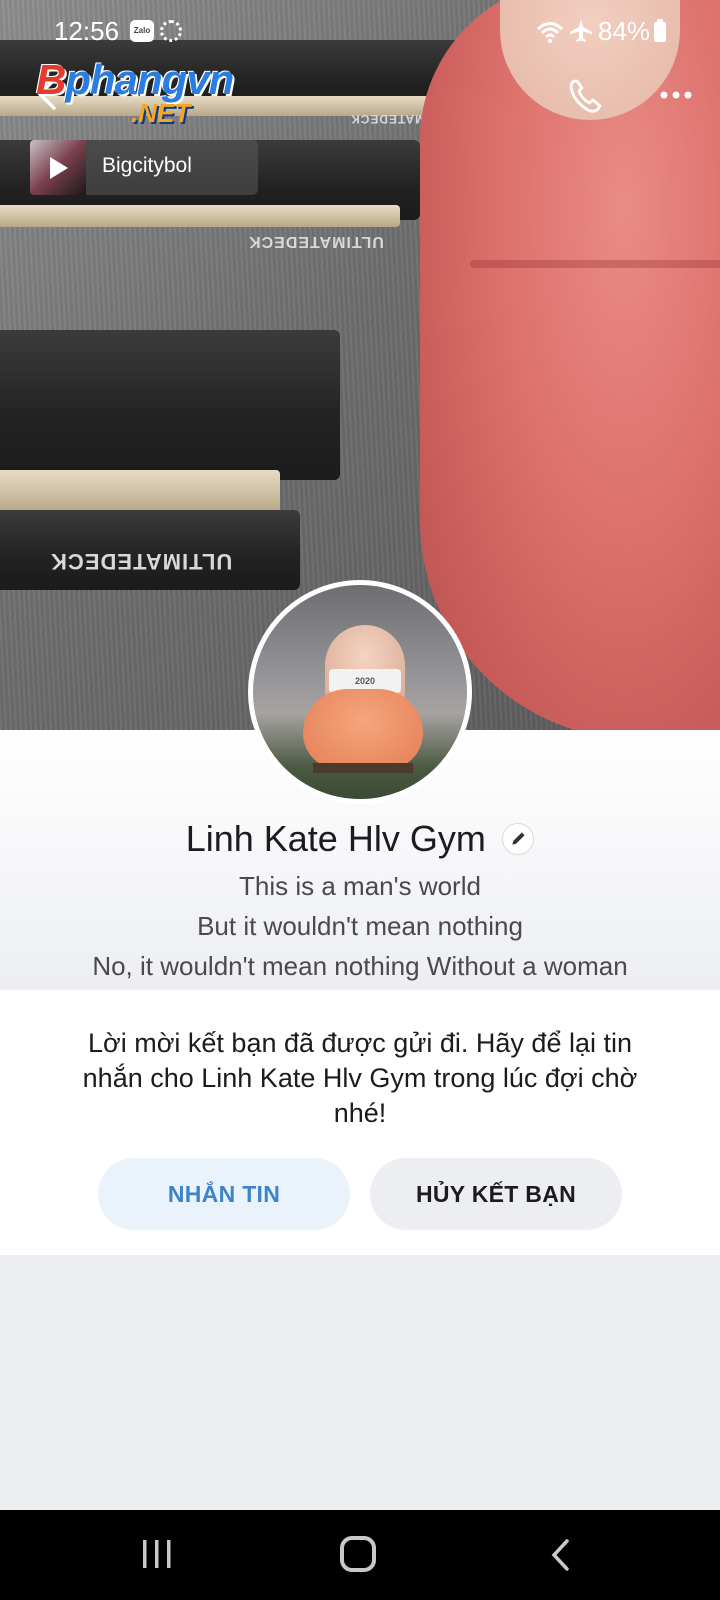  What do you see at coordinates (518, 839) in the screenshot?
I see `edit-pencil-icon` at bounding box center [518, 839].